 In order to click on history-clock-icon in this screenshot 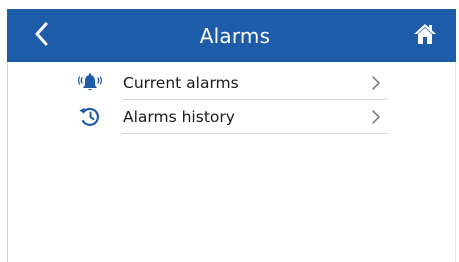, I will do `click(90, 117)`.